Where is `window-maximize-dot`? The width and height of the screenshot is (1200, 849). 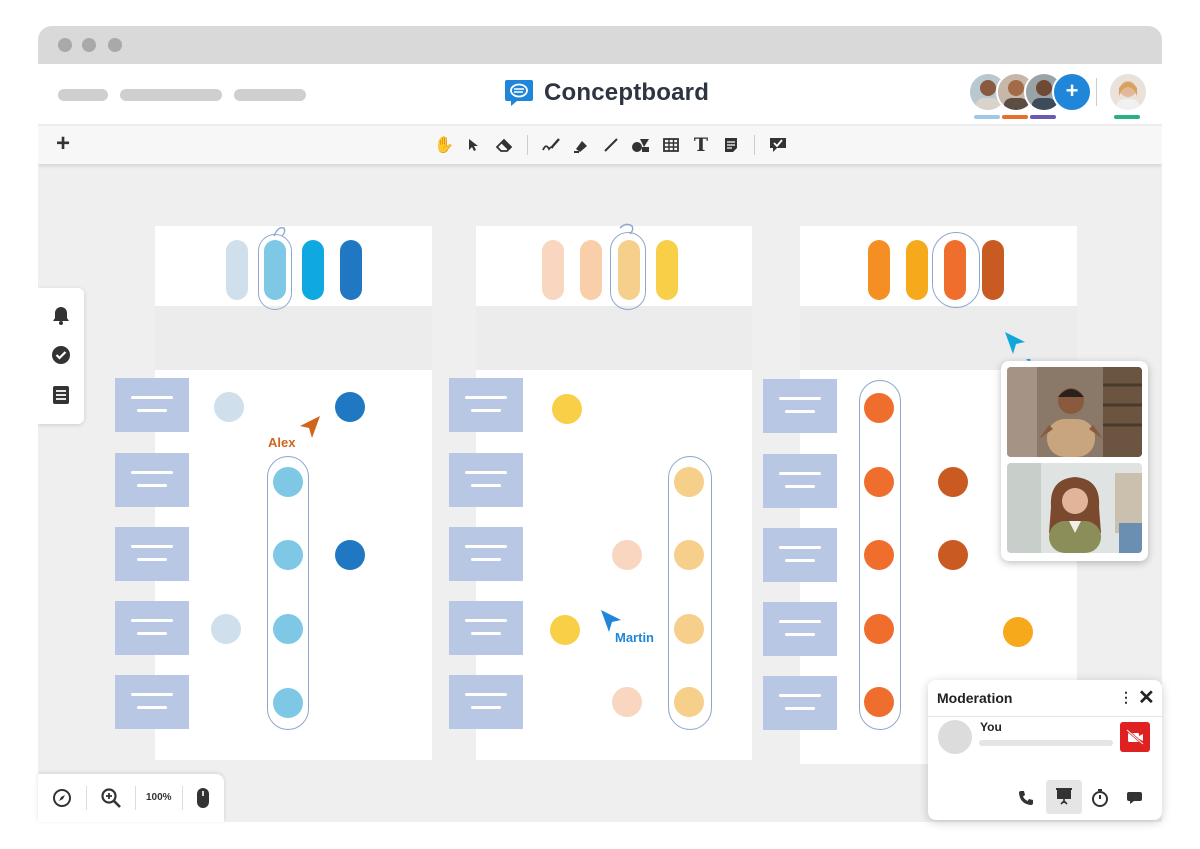
window-maximize-dot is located at coordinates (115, 45).